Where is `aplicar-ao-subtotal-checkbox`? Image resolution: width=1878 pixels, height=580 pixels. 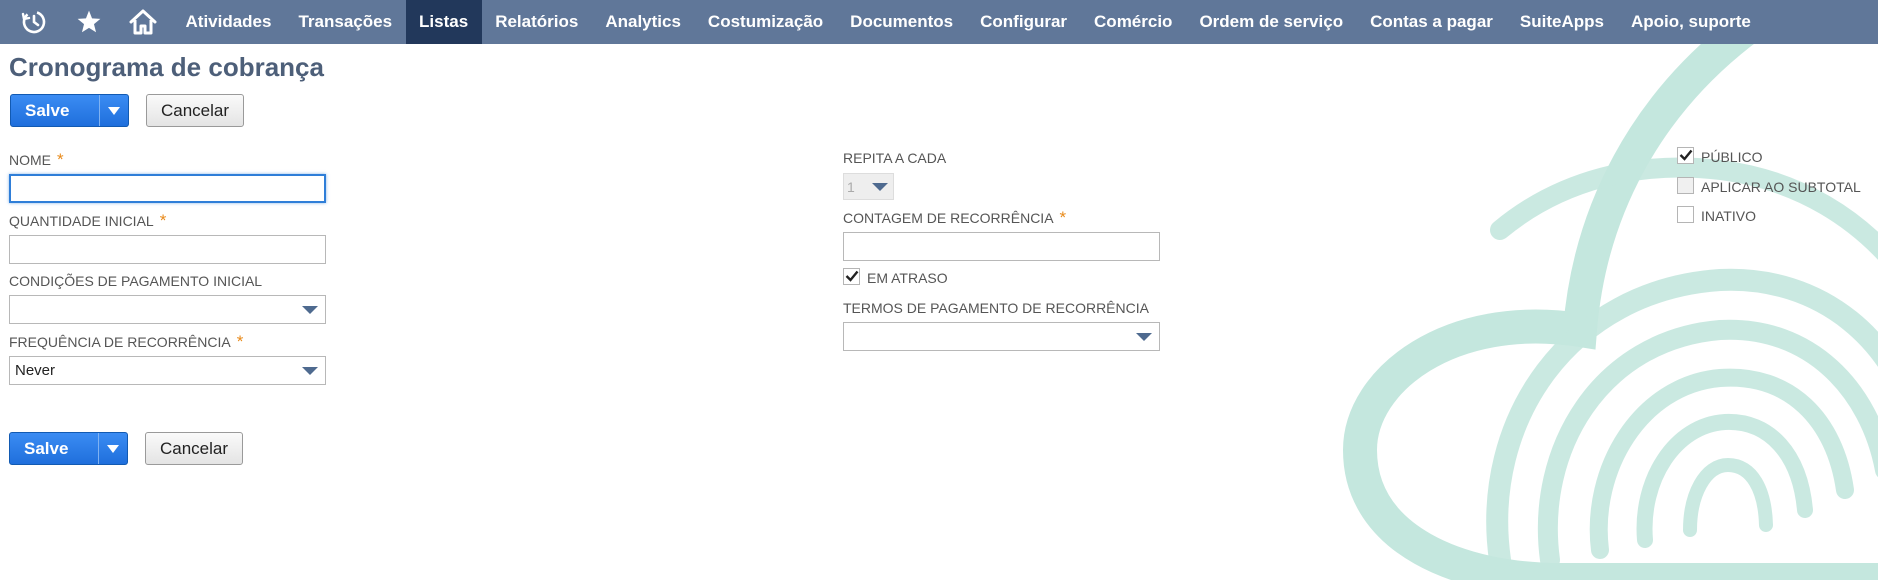 aplicar-ao-subtotal-checkbox is located at coordinates (1685, 185).